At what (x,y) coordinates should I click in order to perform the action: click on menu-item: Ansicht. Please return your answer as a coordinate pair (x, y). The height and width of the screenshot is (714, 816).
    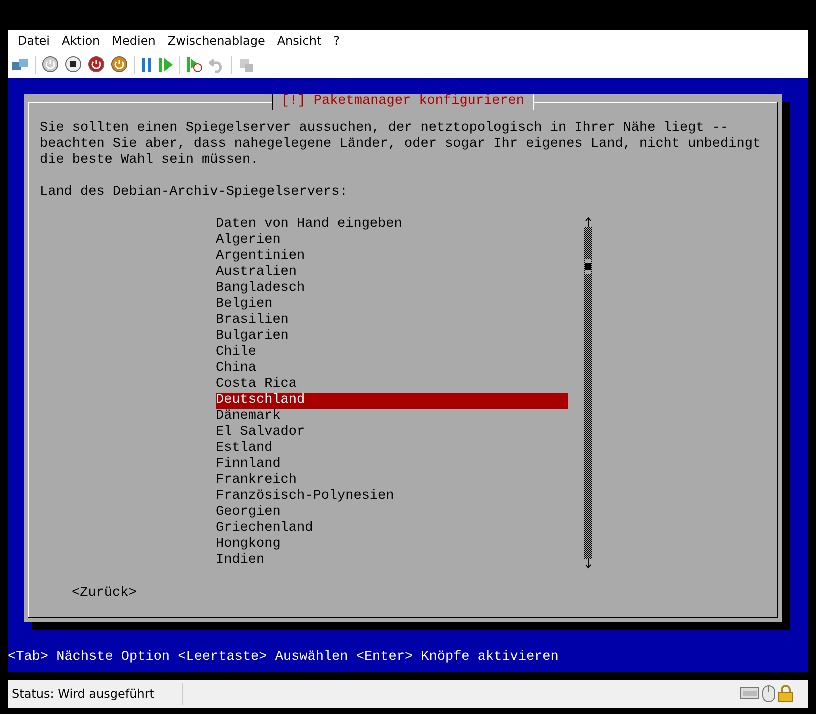
    Looking at the image, I should click on (299, 41).